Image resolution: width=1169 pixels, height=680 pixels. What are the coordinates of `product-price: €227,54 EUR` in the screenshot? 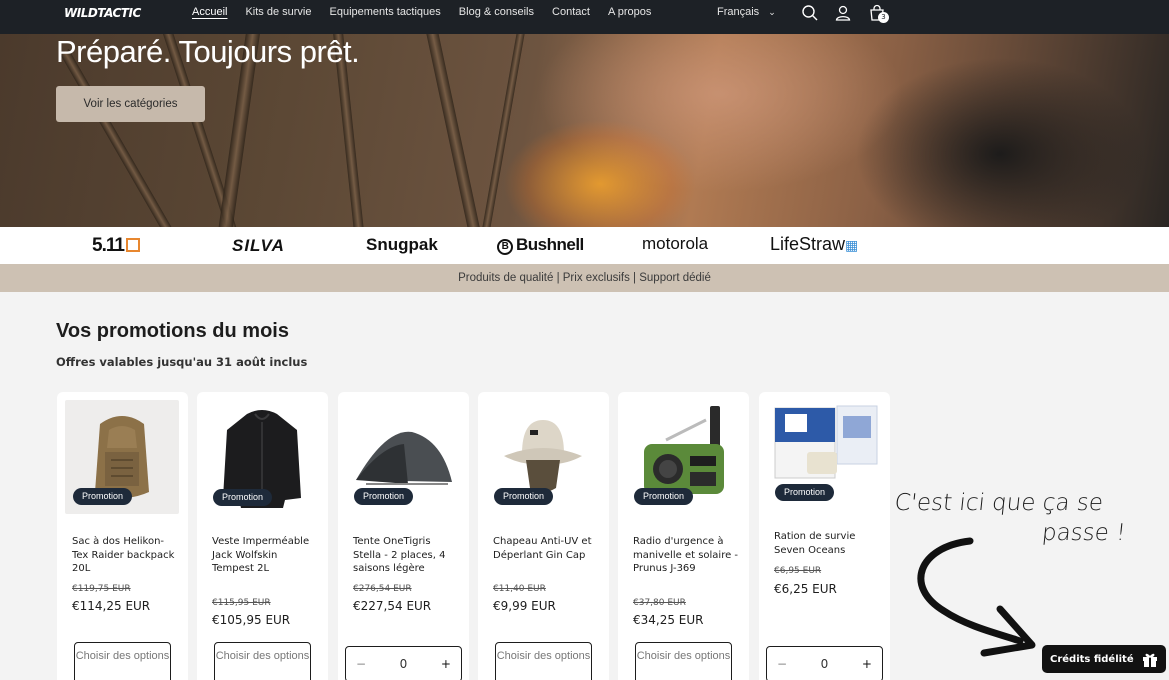 It's located at (392, 606).